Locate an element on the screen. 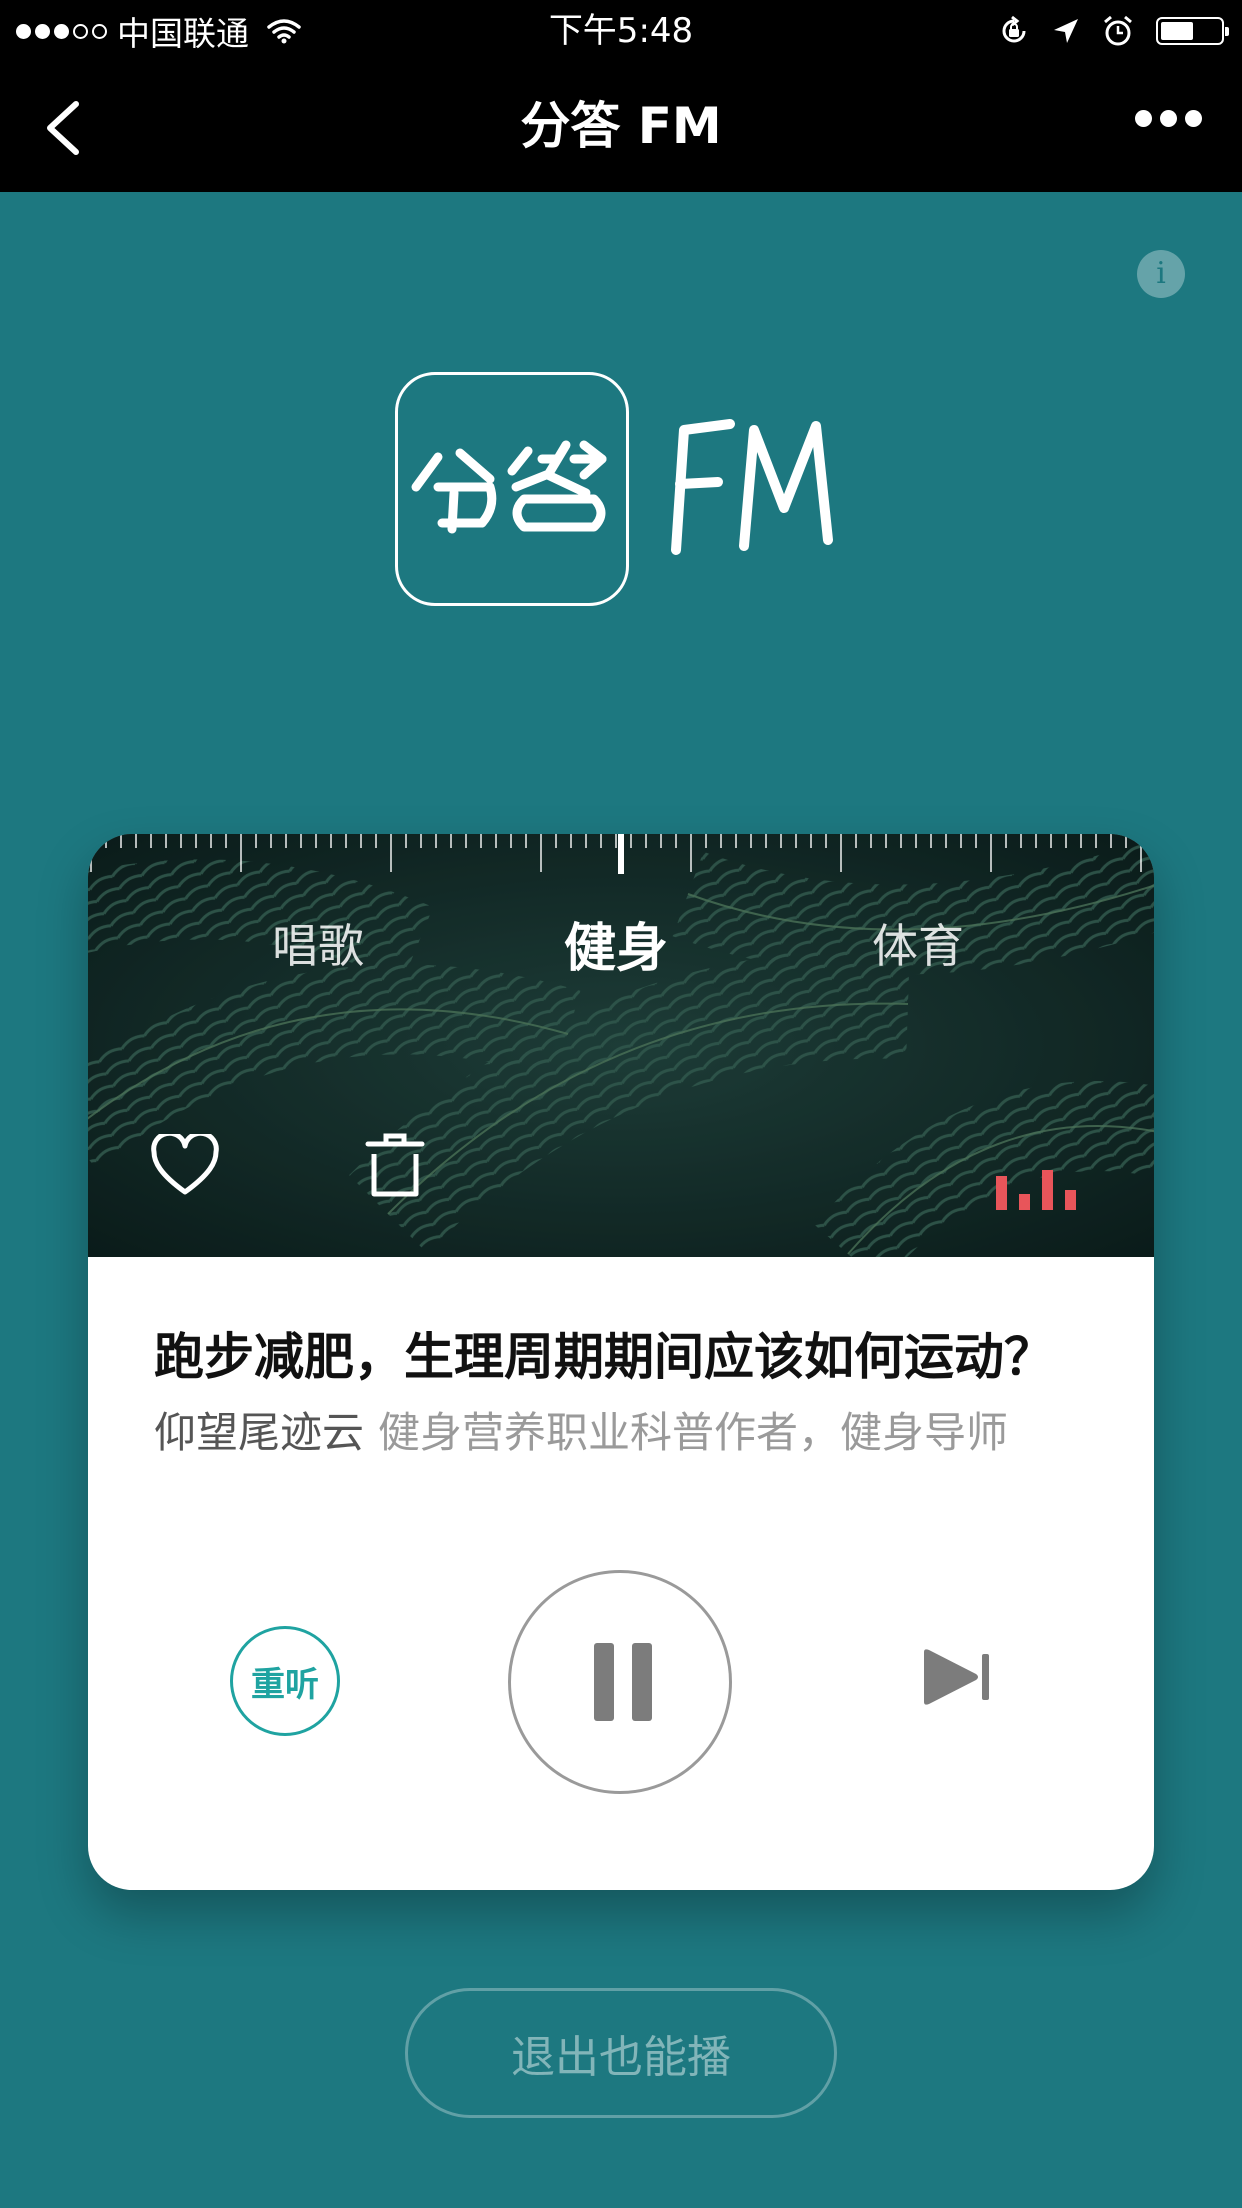 This screenshot has height=2208, width=1242. pause-button is located at coordinates (620, 1682).